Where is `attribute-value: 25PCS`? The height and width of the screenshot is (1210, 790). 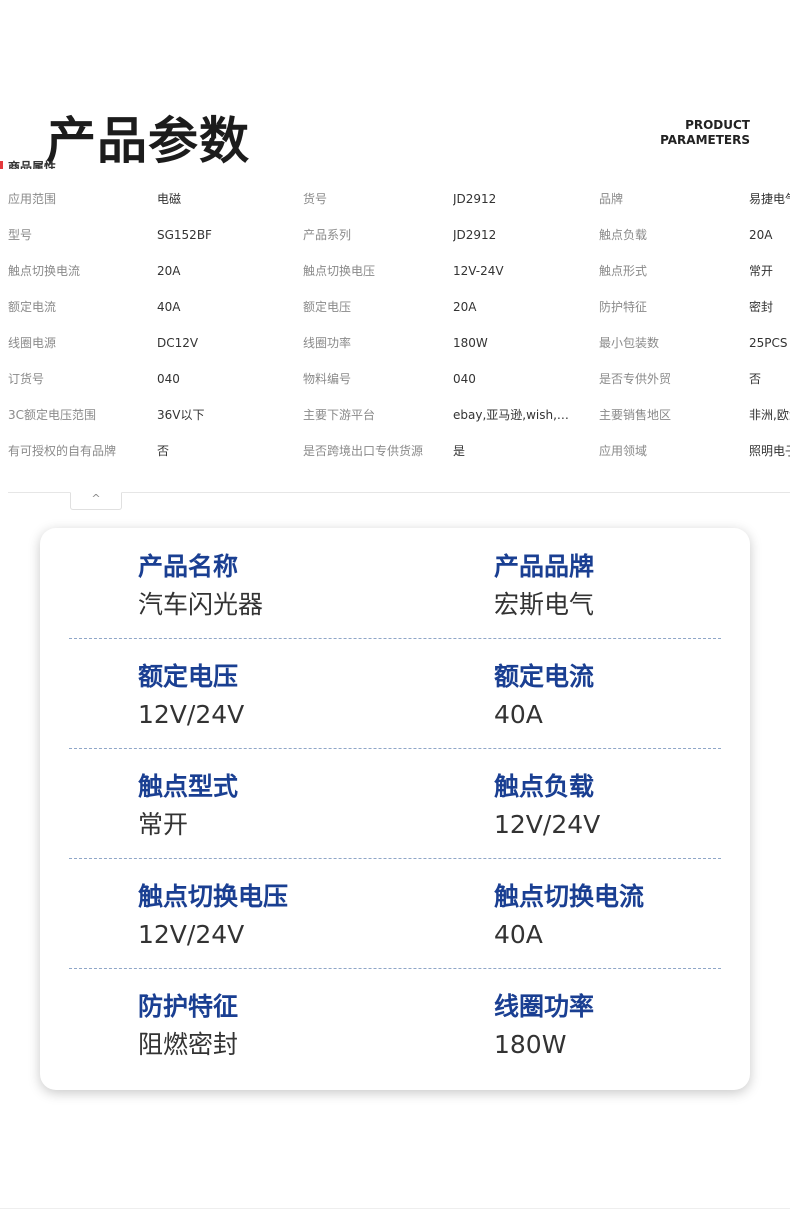 attribute-value: 25PCS is located at coordinates (768, 343).